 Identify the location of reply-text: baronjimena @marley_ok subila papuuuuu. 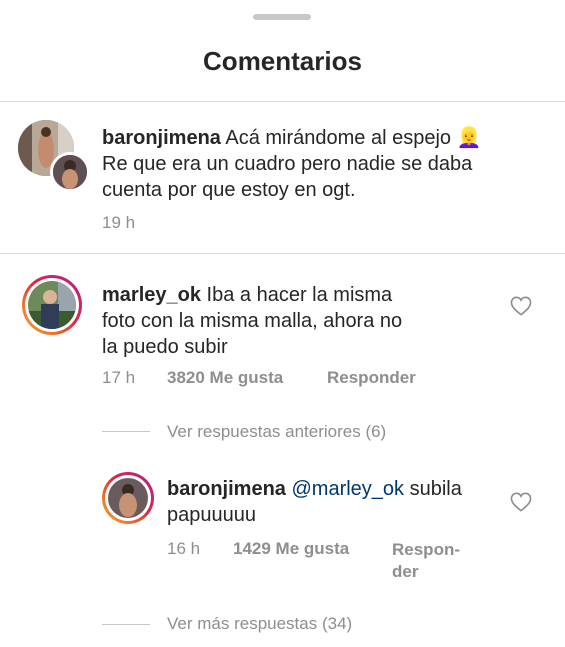
(332, 502).